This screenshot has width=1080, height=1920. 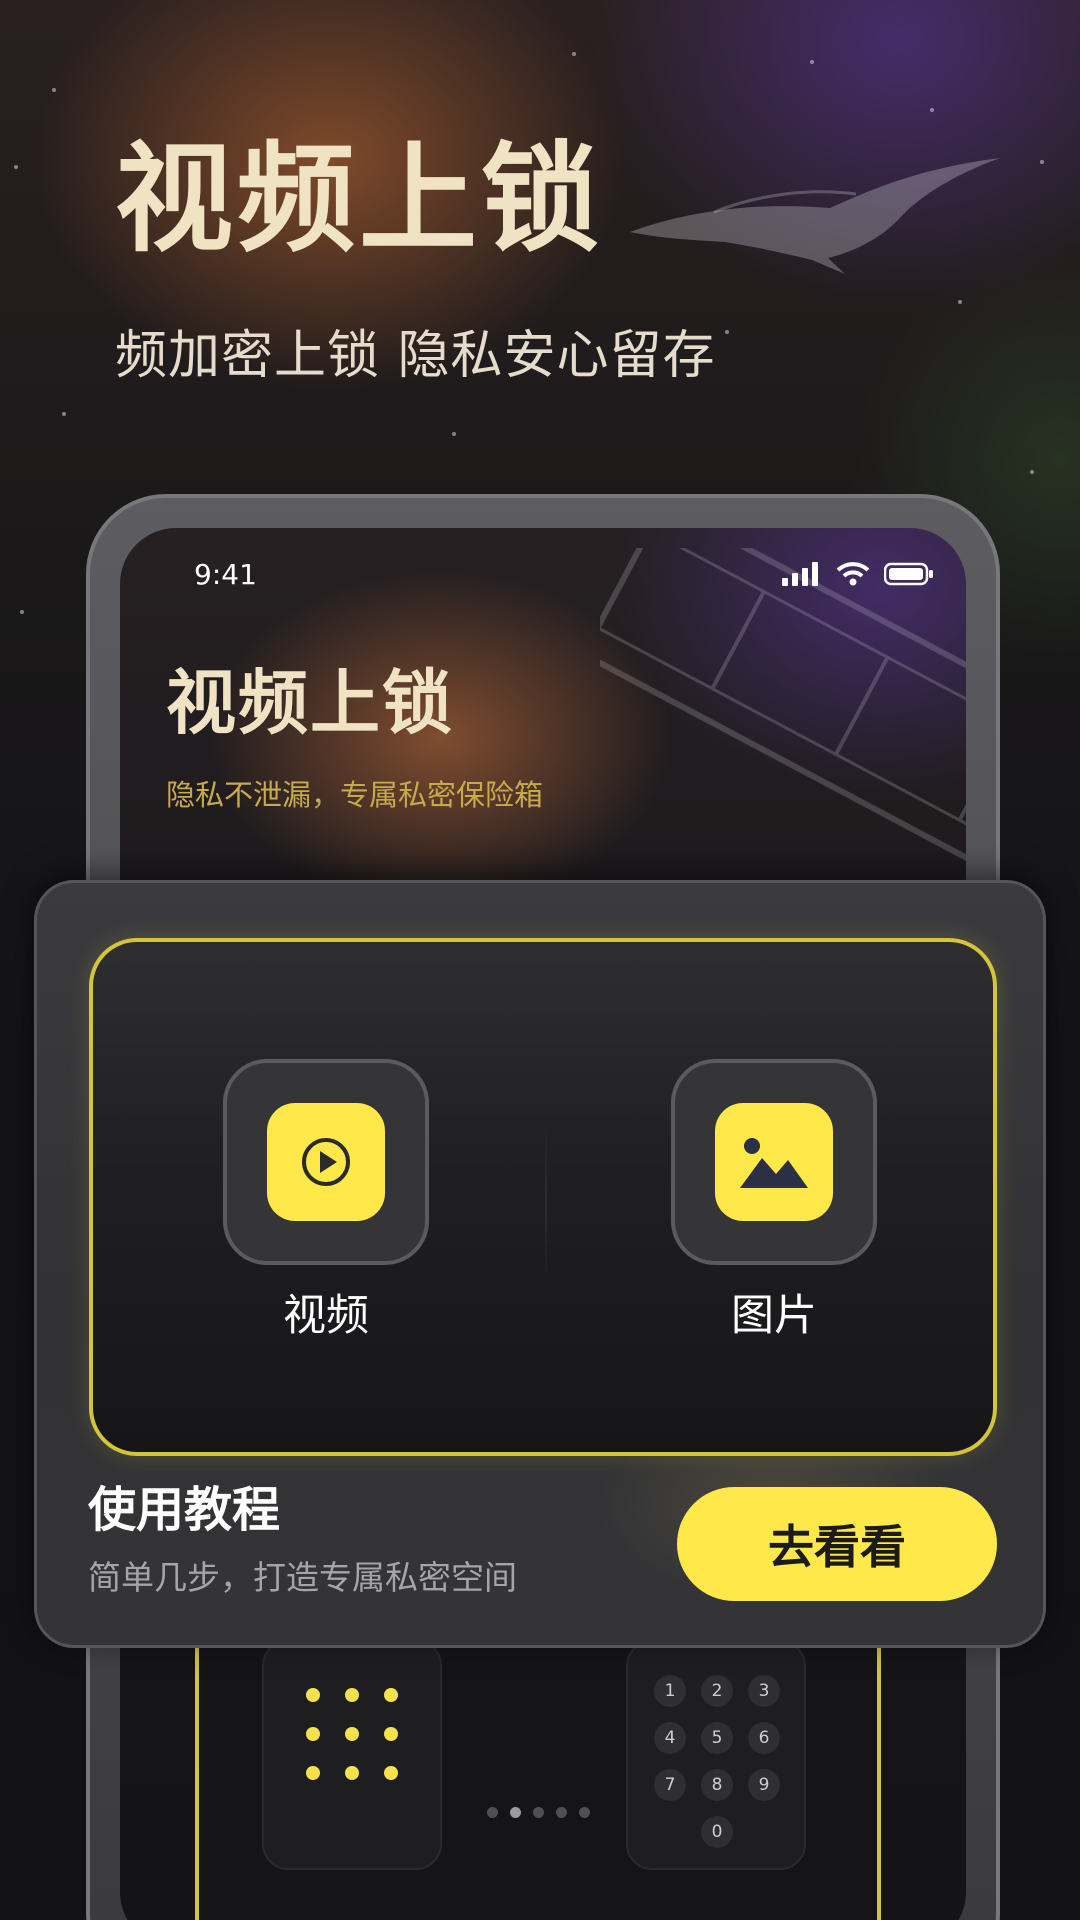 I want to click on keypad-key: 7, so click(x=670, y=1785).